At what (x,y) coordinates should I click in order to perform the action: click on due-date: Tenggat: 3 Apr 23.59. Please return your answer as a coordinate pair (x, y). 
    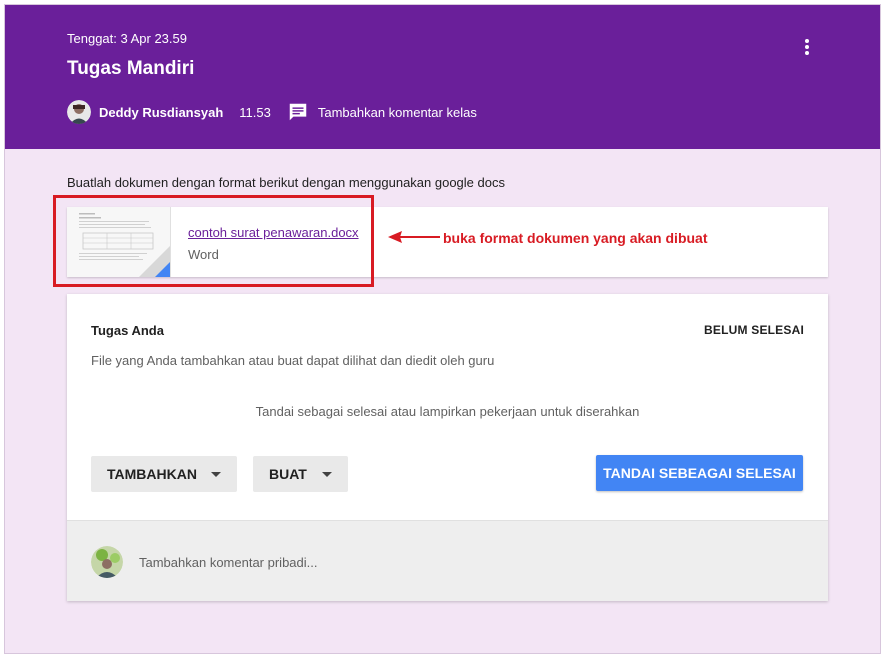
    Looking at the image, I should click on (127, 38).